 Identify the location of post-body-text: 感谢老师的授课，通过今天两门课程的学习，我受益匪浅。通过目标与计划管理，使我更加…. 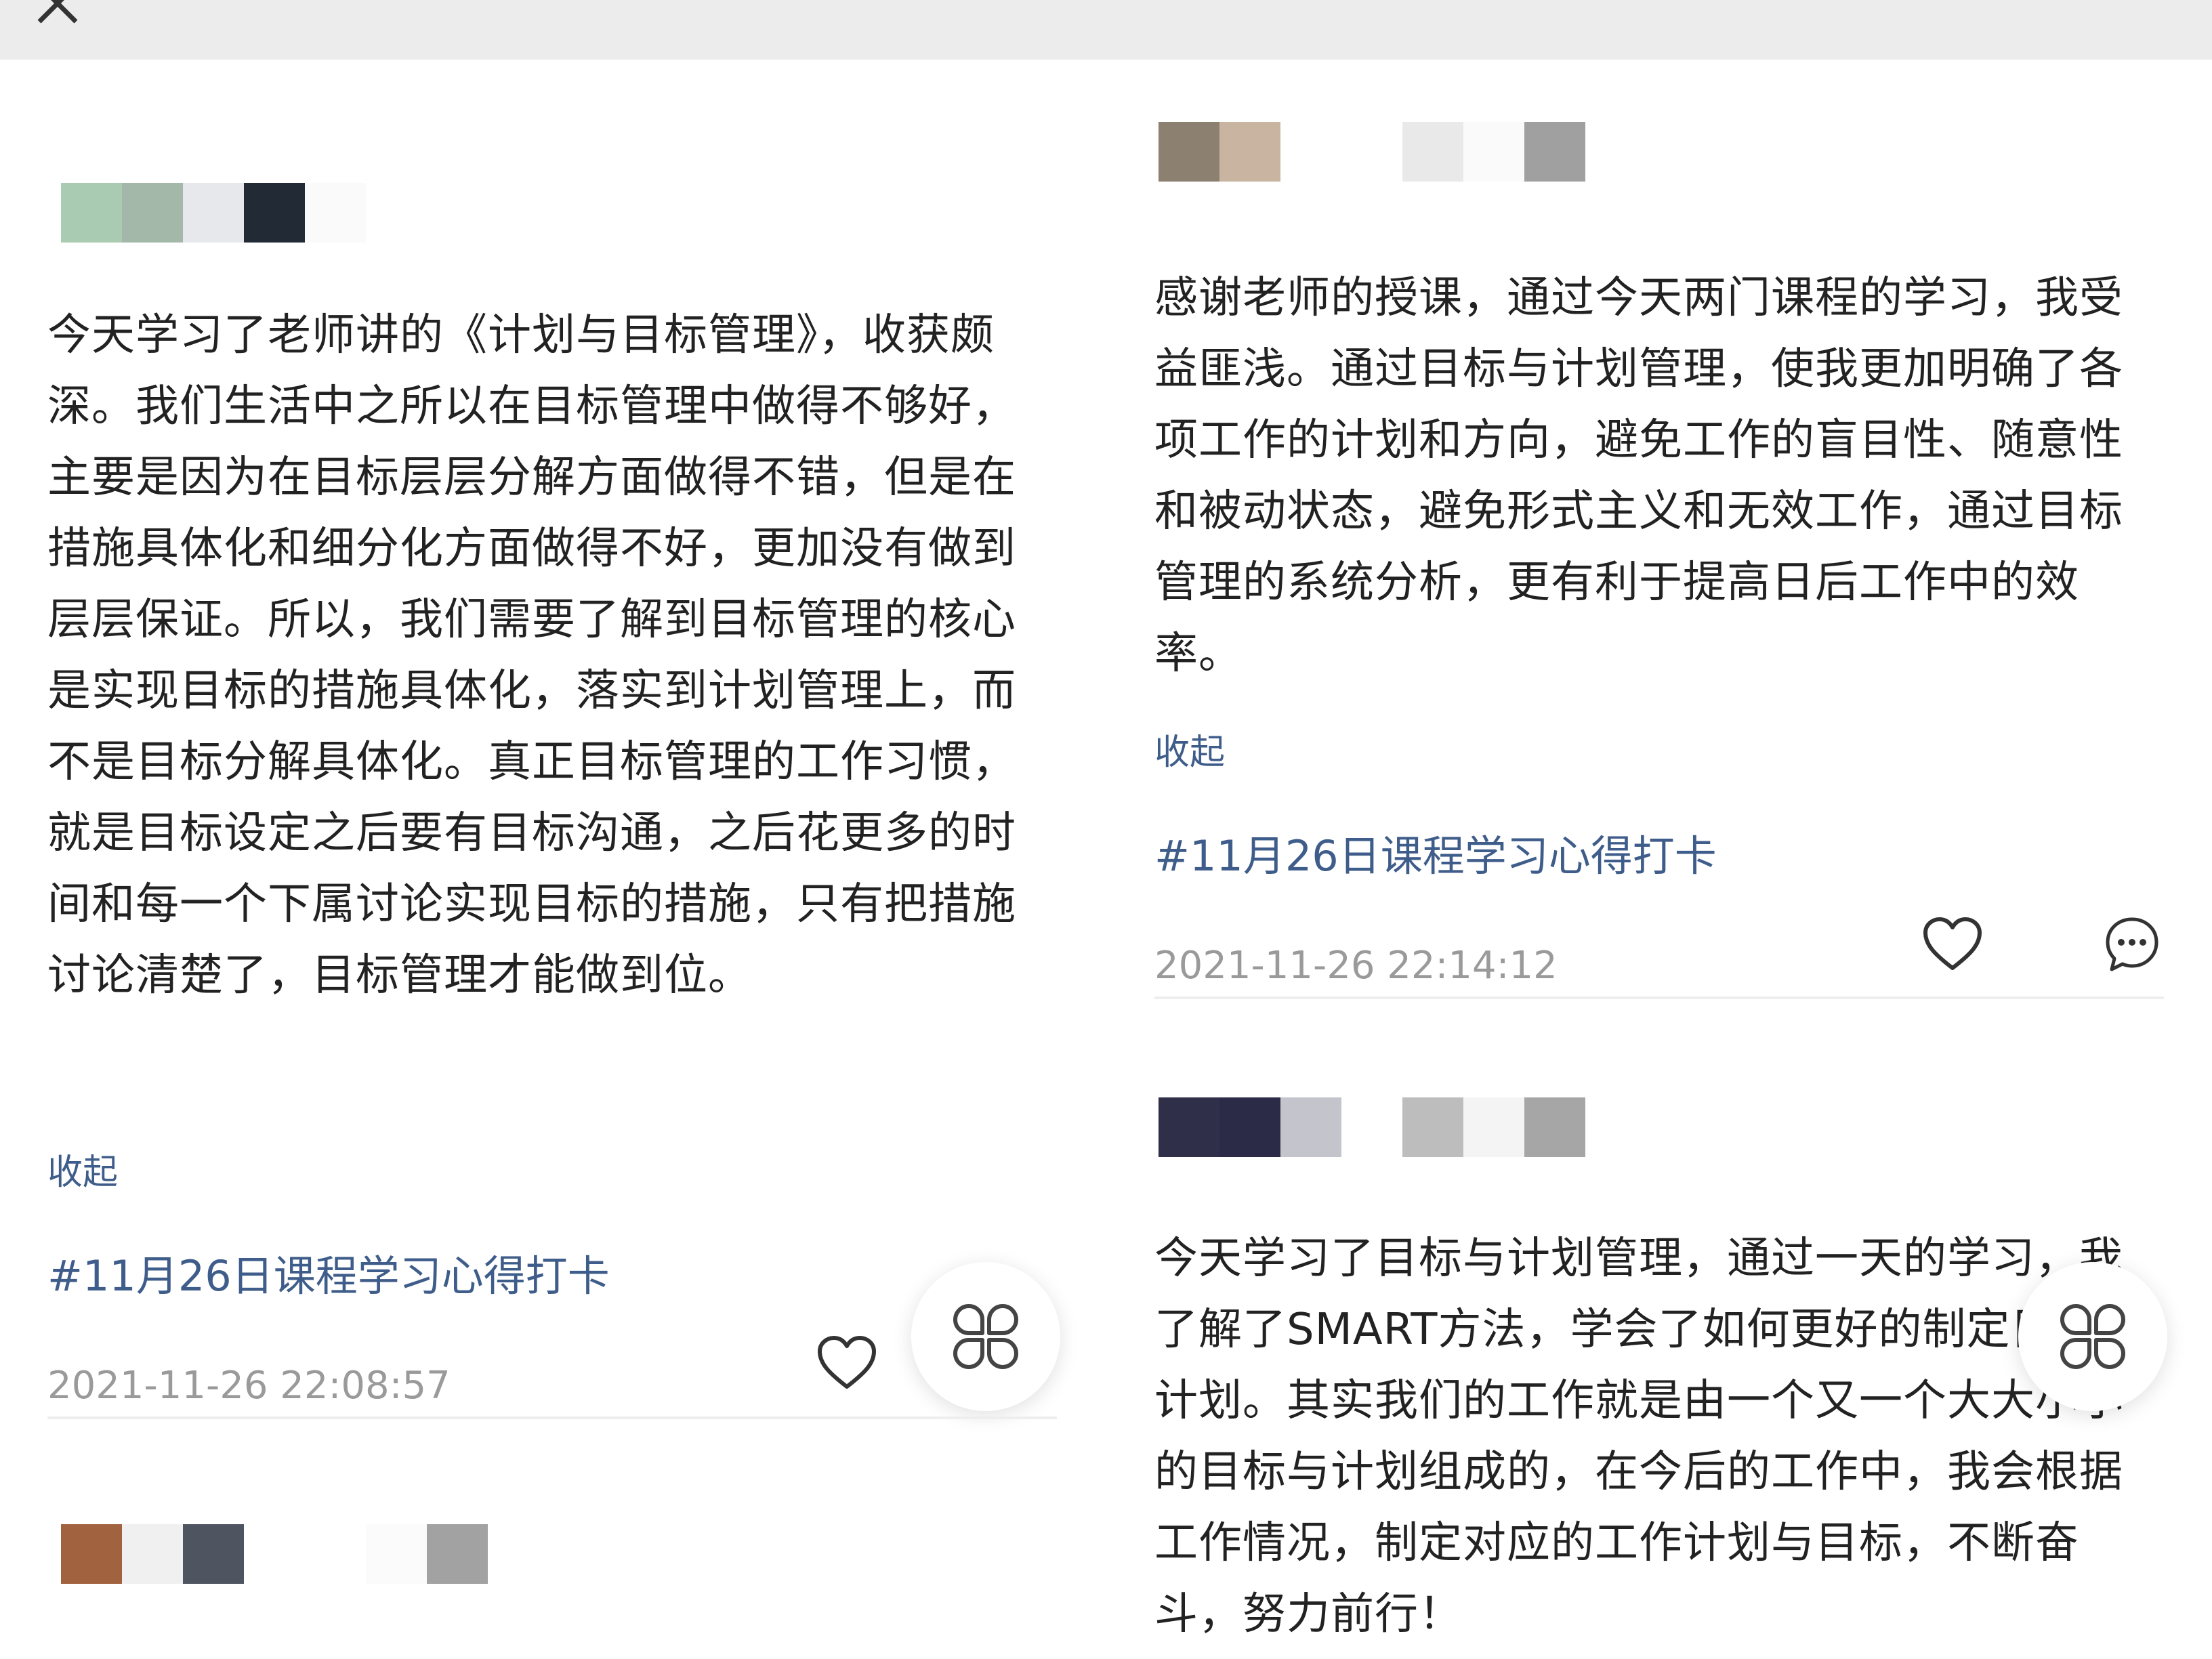
(1639, 476).